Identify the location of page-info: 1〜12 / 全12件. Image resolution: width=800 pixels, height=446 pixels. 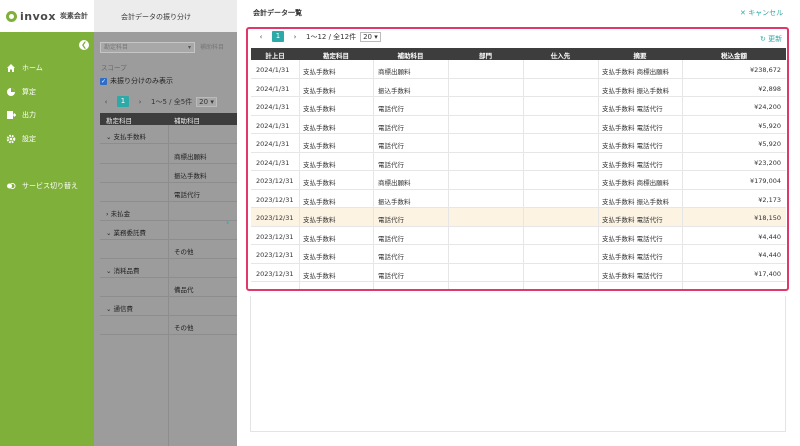
(331, 36).